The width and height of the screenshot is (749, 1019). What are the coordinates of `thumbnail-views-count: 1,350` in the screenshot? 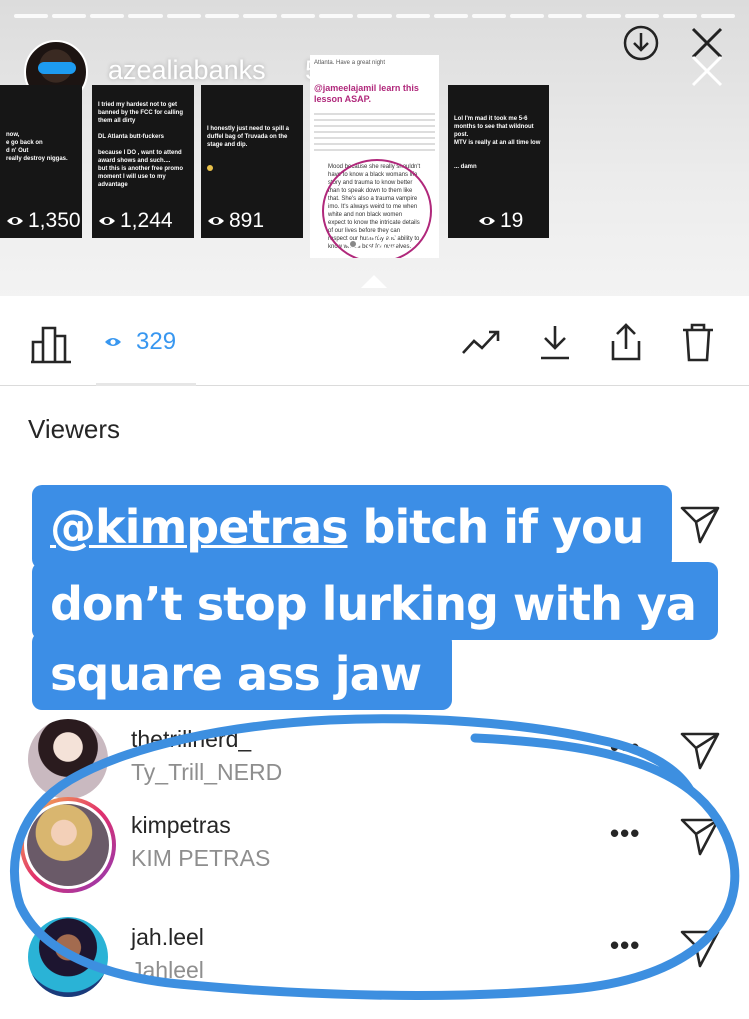 It's located at (54, 220).